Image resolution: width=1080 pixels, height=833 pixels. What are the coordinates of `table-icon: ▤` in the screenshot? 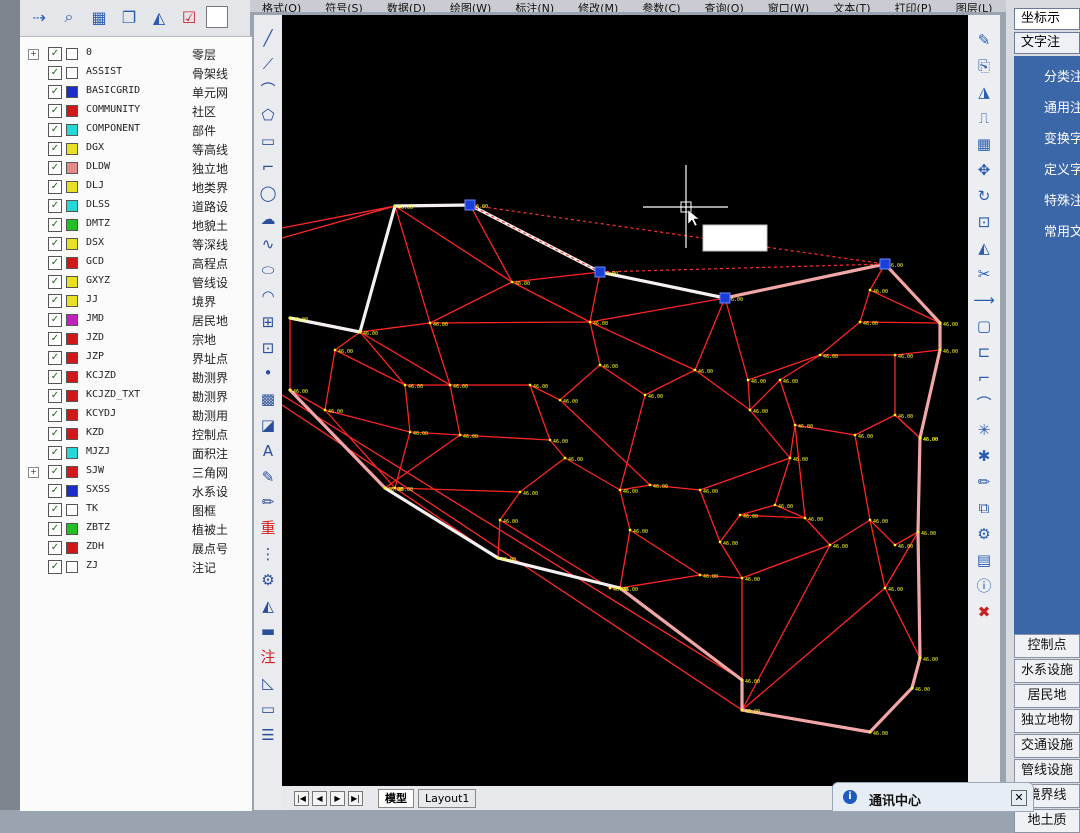 It's located at (984, 560).